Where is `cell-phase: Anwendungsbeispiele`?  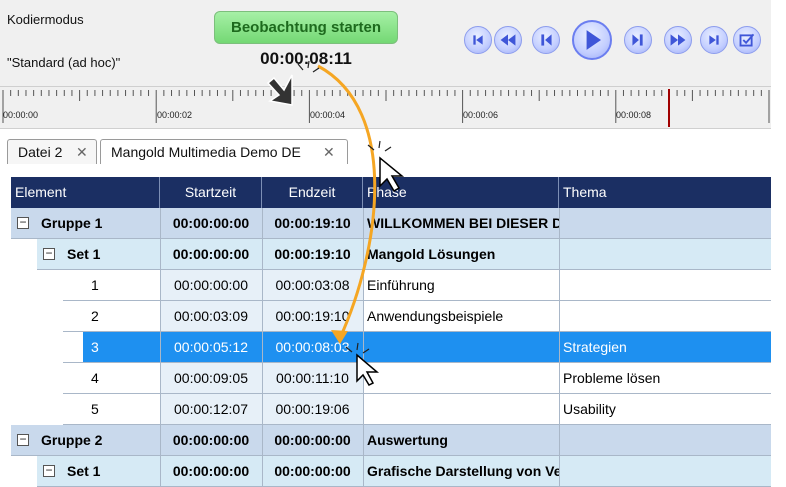 cell-phase: Anwendungsbeispiele is located at coordinates (435, 316).